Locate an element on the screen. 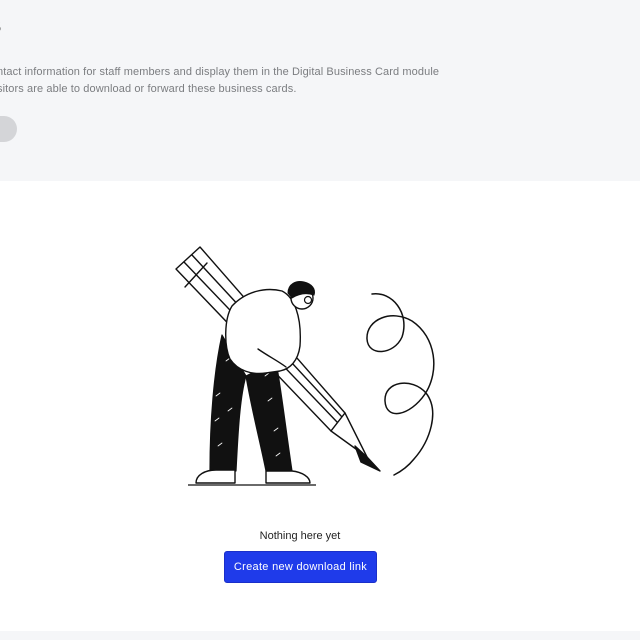 This screenshot has width=640, height=640. create-download-link-button: Create new download link is located at coordinates (300, 567).